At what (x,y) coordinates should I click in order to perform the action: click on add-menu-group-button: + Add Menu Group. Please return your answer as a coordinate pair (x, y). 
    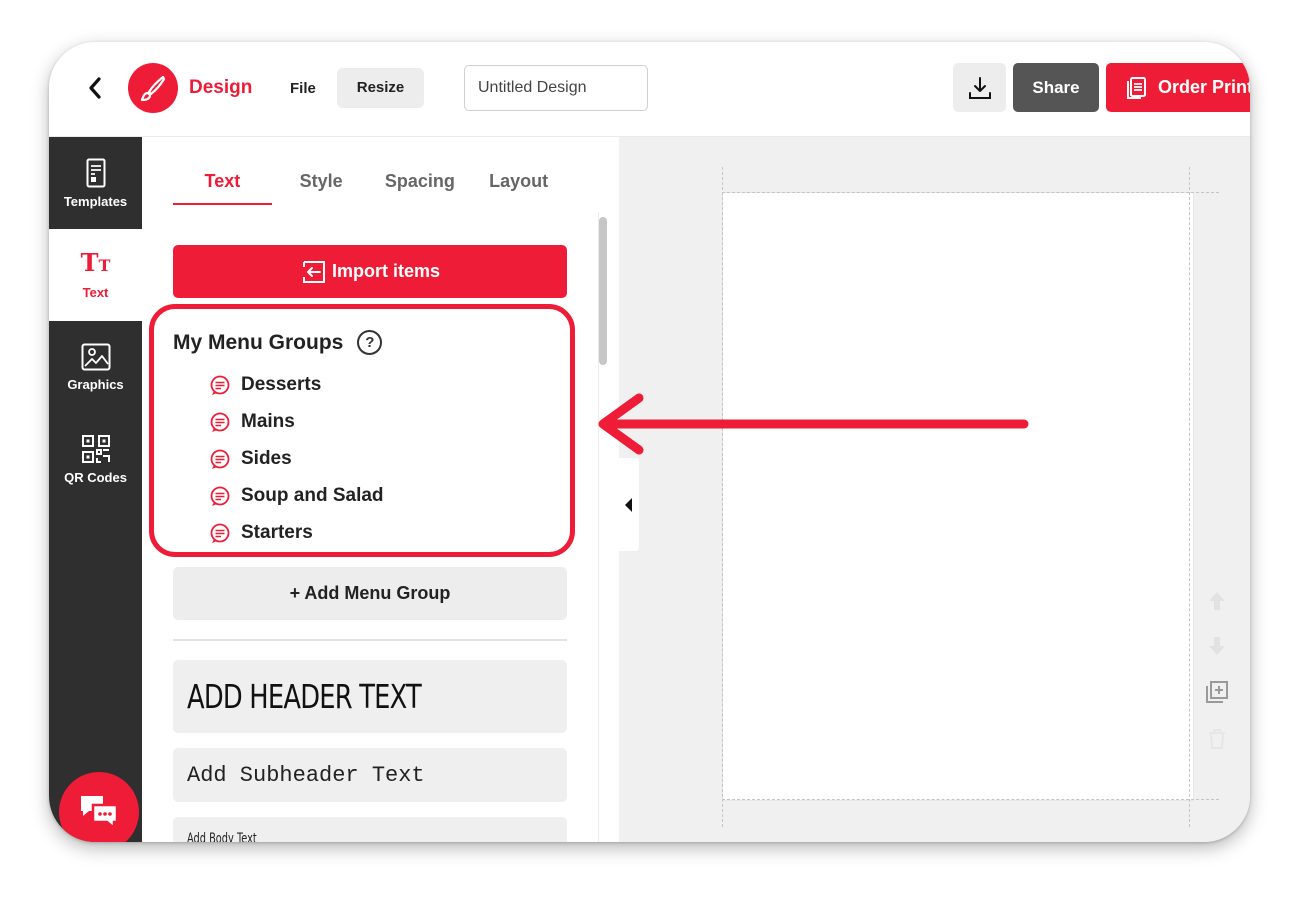
    Looking at the image, I should click on (370, 593).